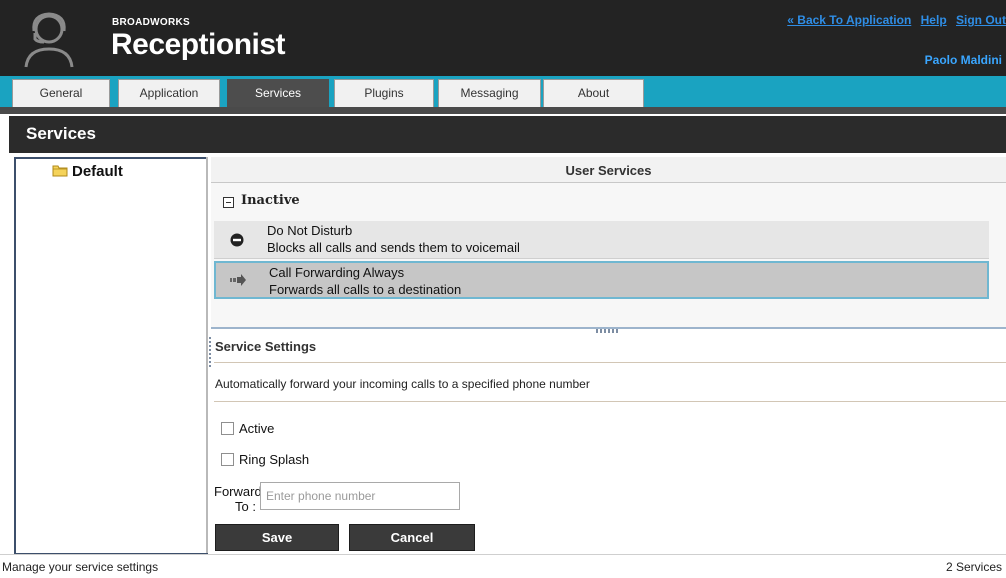  Describe the element at coordinates (593, 93) in the screenshot. I see `tab-about: About` at that location.